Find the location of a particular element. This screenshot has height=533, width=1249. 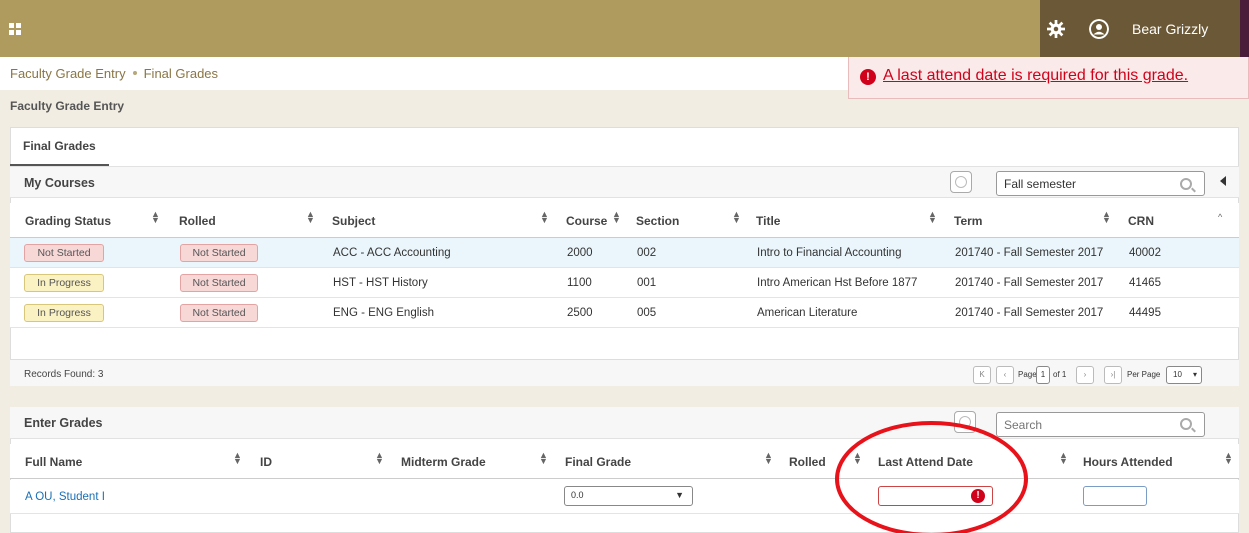

my-courses-search-input is located at coordinates (1100, 183).